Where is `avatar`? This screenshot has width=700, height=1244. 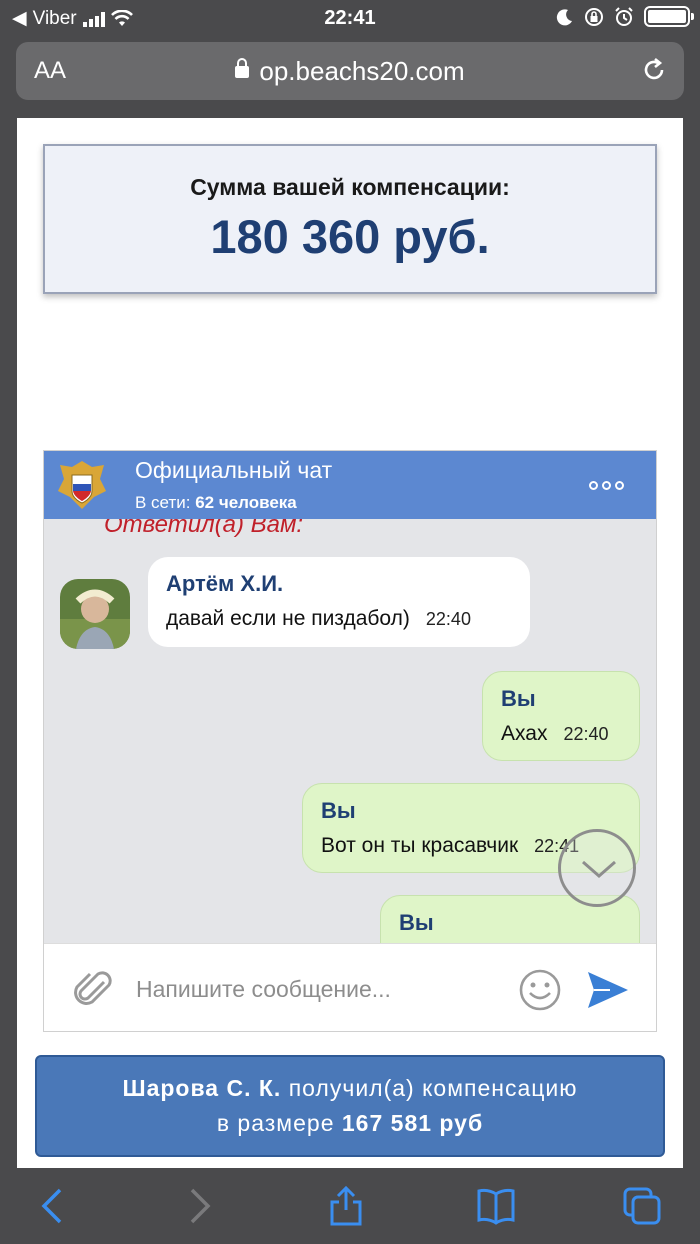 avatar is located at coordinates (95, 614).